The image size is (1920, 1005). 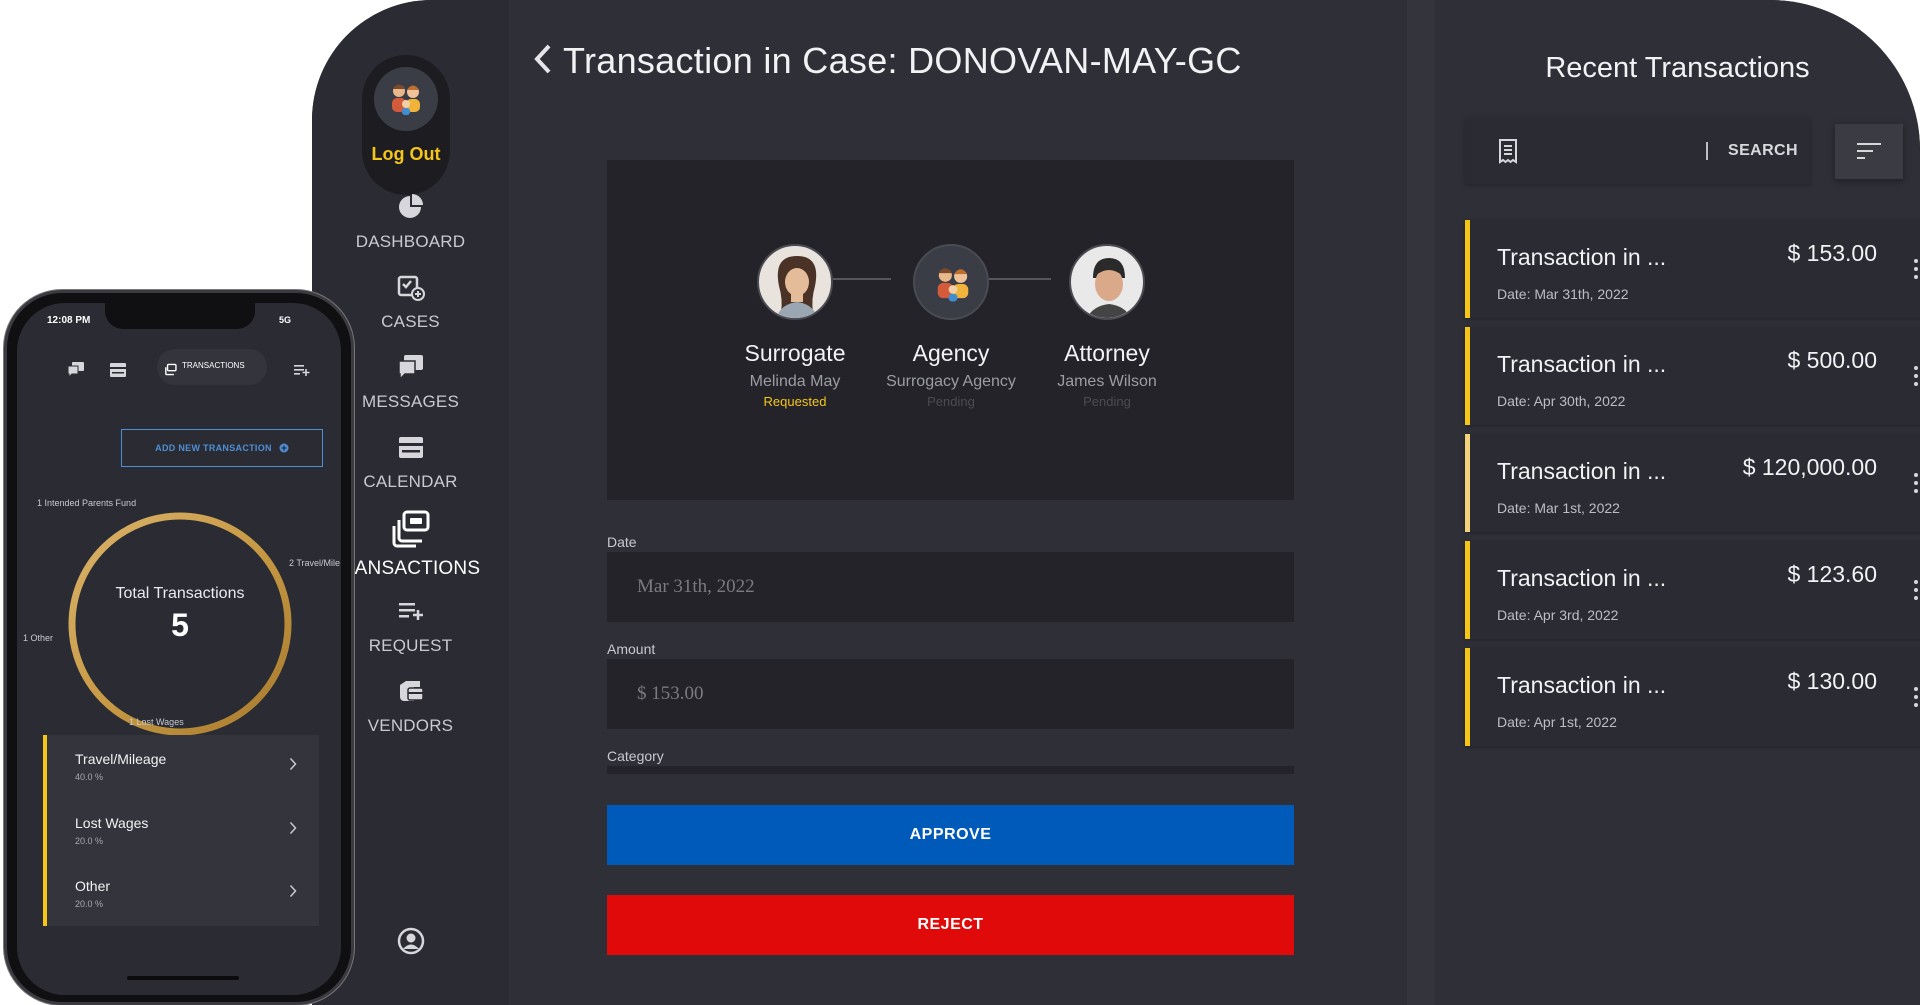 I want to click on transaction-date: Date: Apr 1st, 2022, so click(x=1557, y=722).